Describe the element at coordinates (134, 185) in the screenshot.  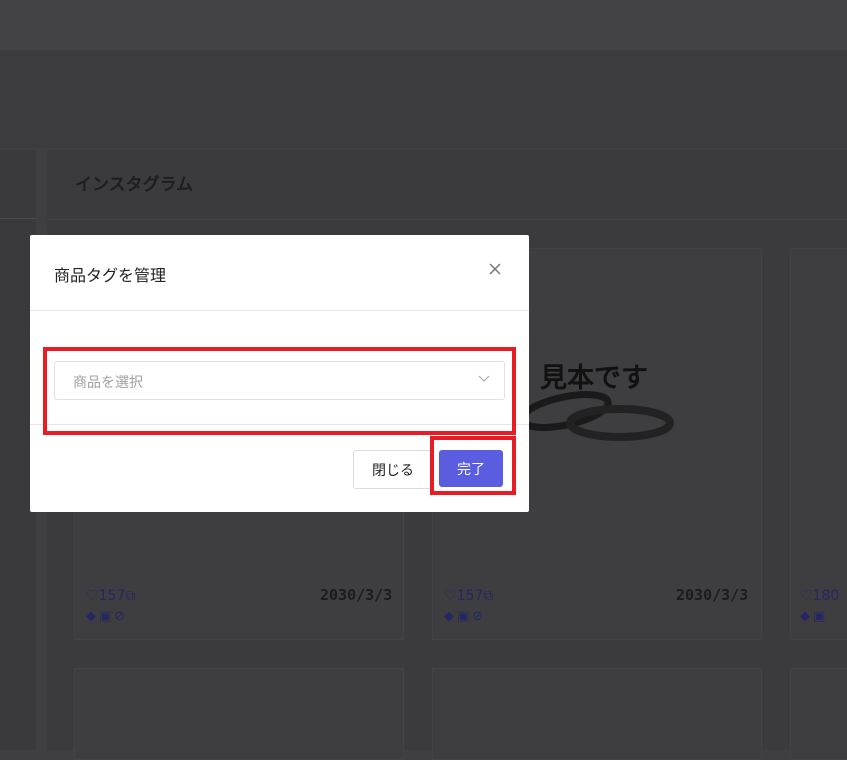
I see `section-title: インスタグラム` at that location.